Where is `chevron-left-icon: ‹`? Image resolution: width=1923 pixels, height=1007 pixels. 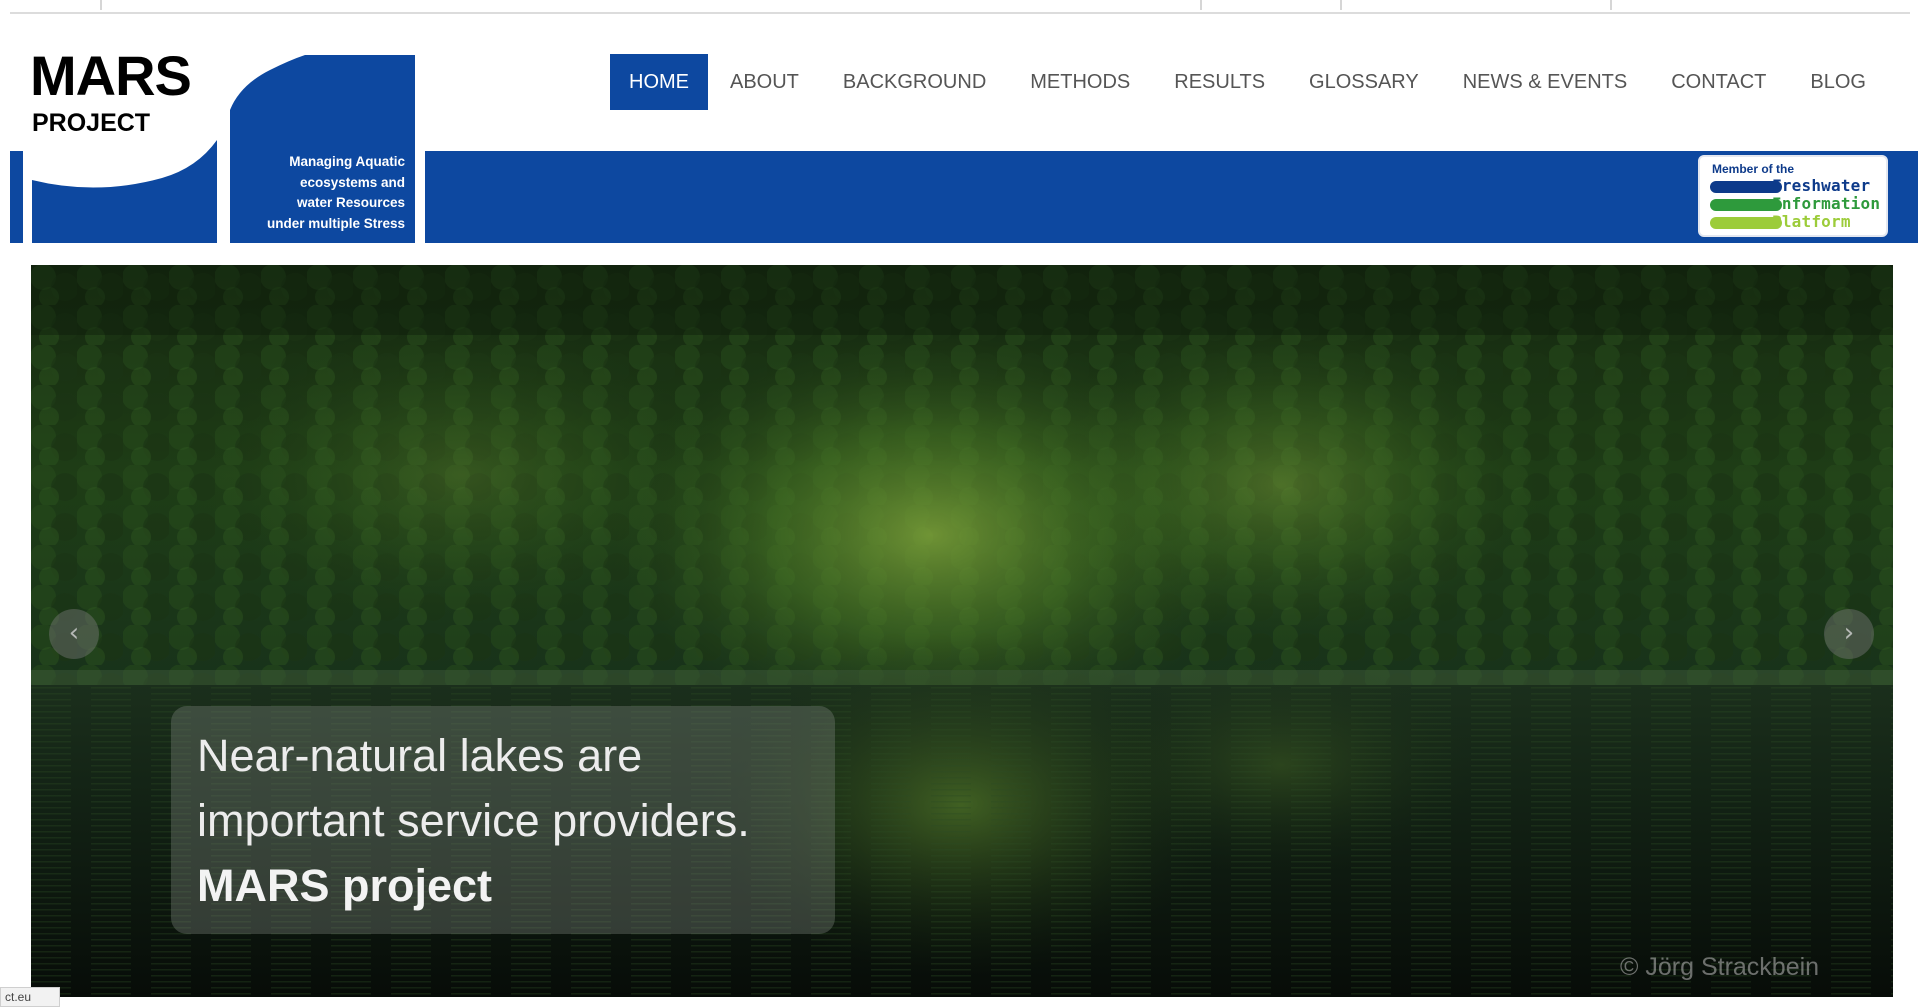
chevron-left-icon: ‹ is located at coordinates (74, 633).